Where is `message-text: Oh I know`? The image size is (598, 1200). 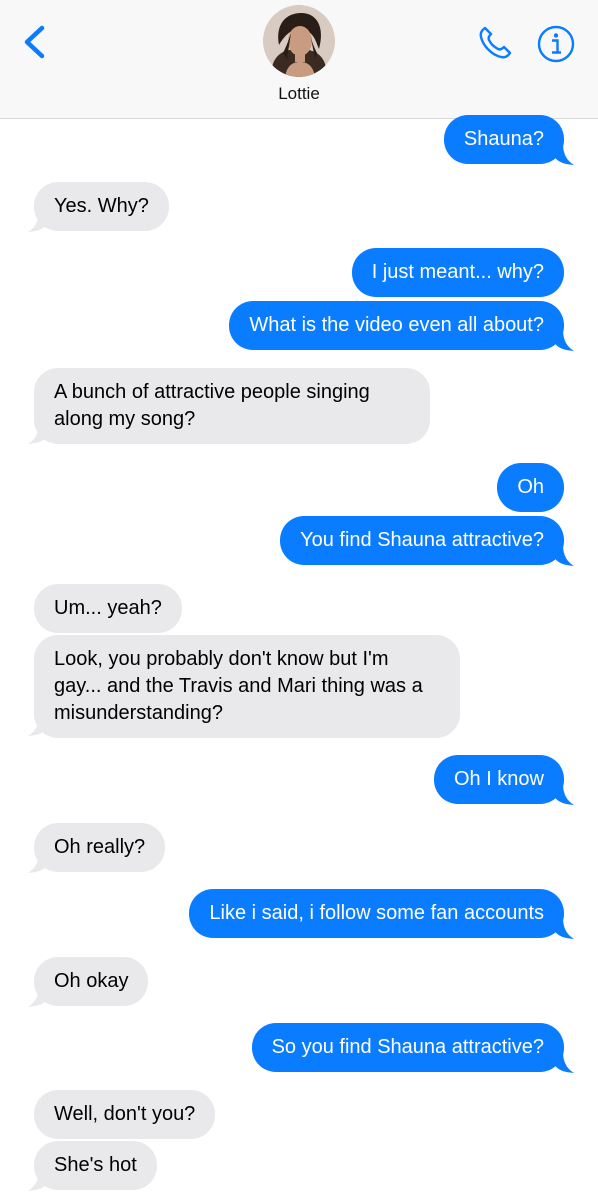
message-text: Oh I know is located at coordinates (498, 779).